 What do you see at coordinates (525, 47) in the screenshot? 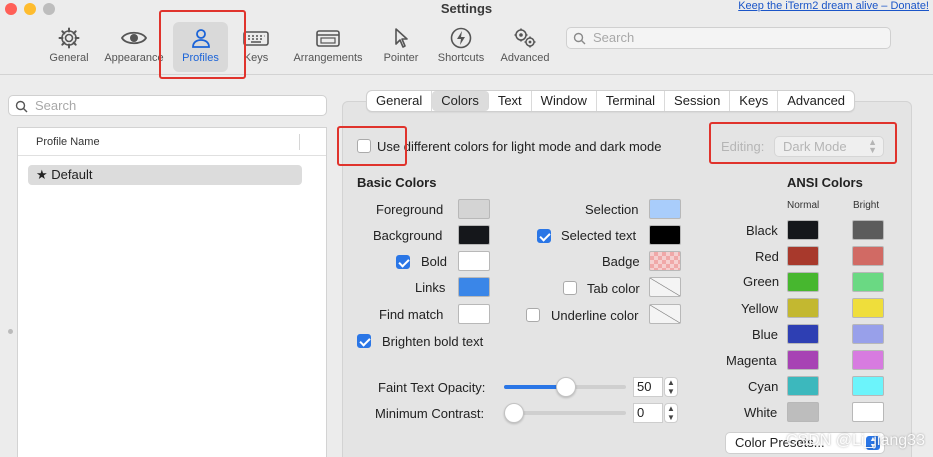
I see `toolbar-advanced: Advanced` at bounding box center [525, 47].